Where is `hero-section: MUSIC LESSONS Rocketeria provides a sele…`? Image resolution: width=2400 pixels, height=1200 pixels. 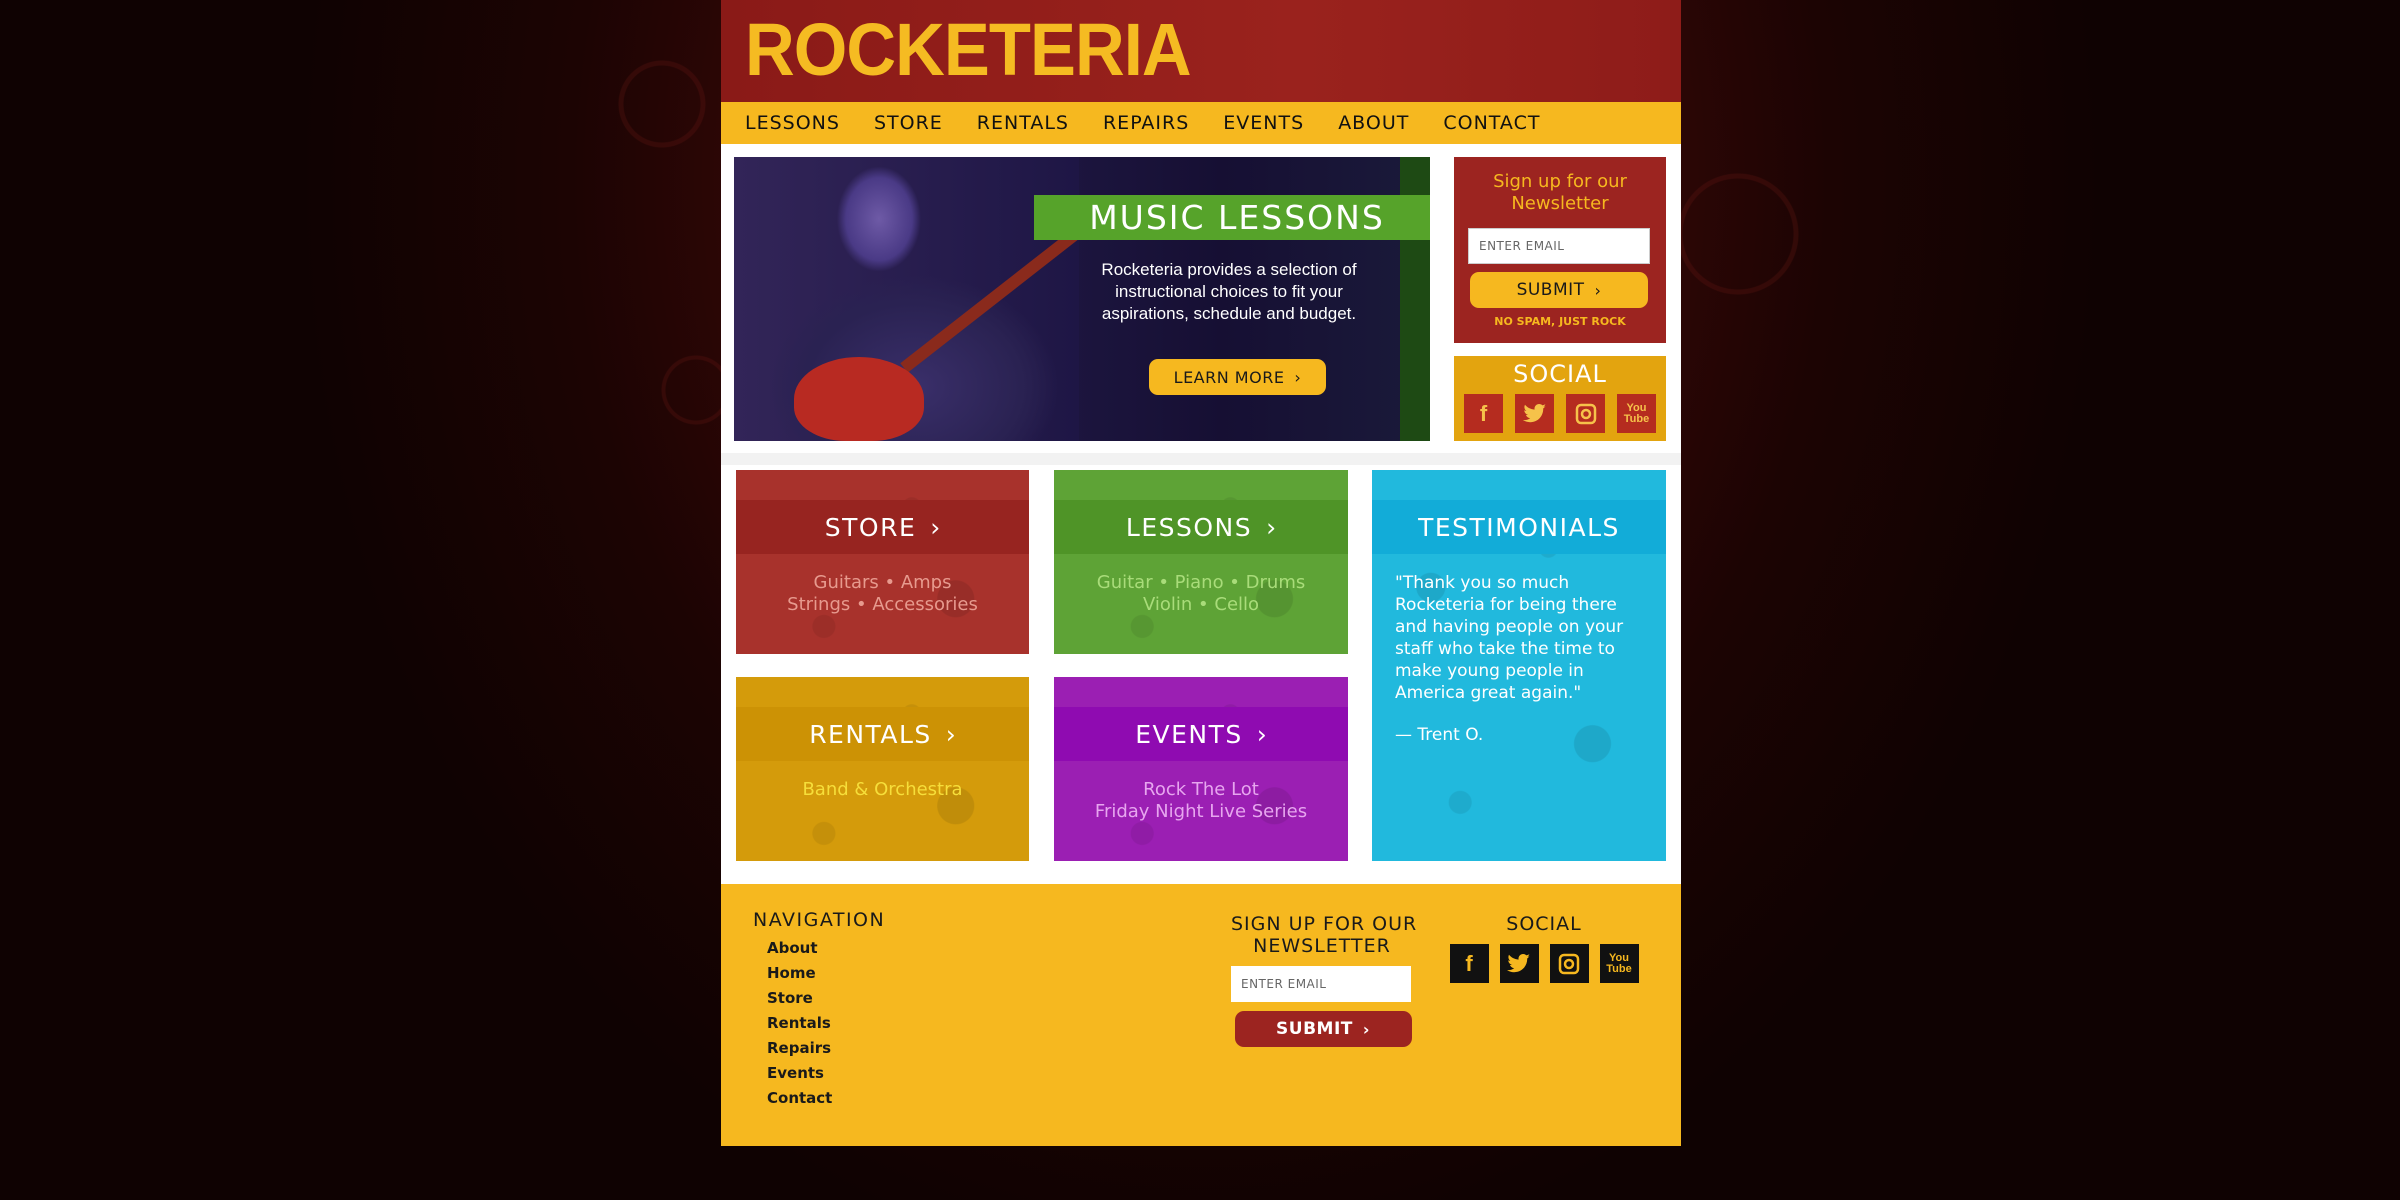
hero-section: MUSIC LESSONS Rocketeria provides a sele… is located at coordinates (1201, 298).